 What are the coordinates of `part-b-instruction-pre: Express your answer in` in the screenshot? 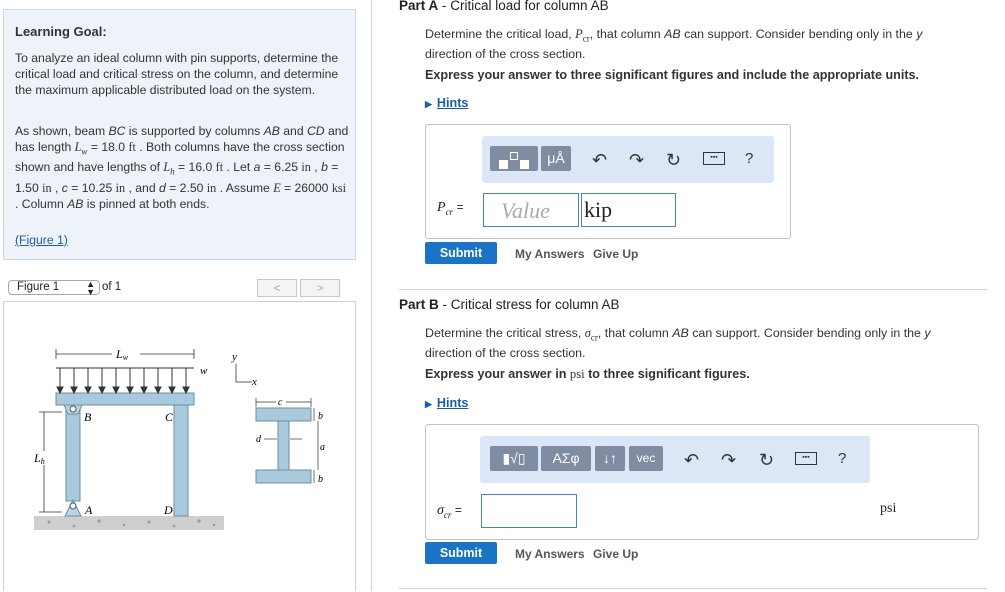 It's located at (497, 374).